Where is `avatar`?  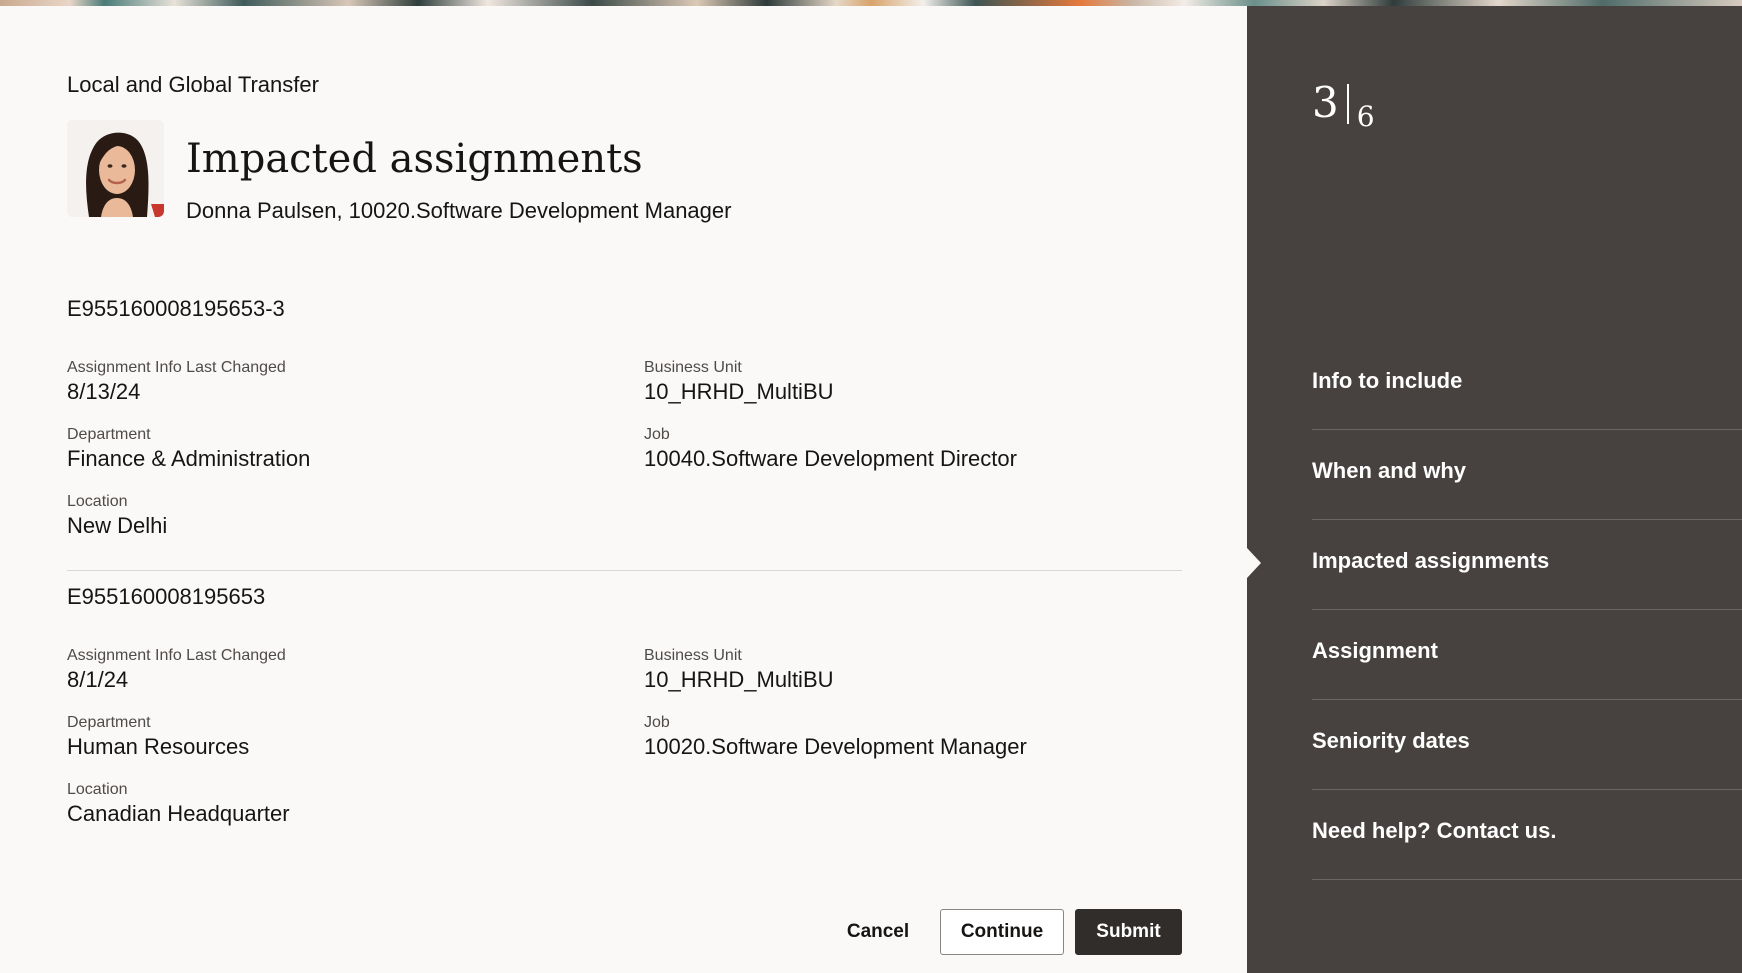 avatar is located at coordinates (115, 168).